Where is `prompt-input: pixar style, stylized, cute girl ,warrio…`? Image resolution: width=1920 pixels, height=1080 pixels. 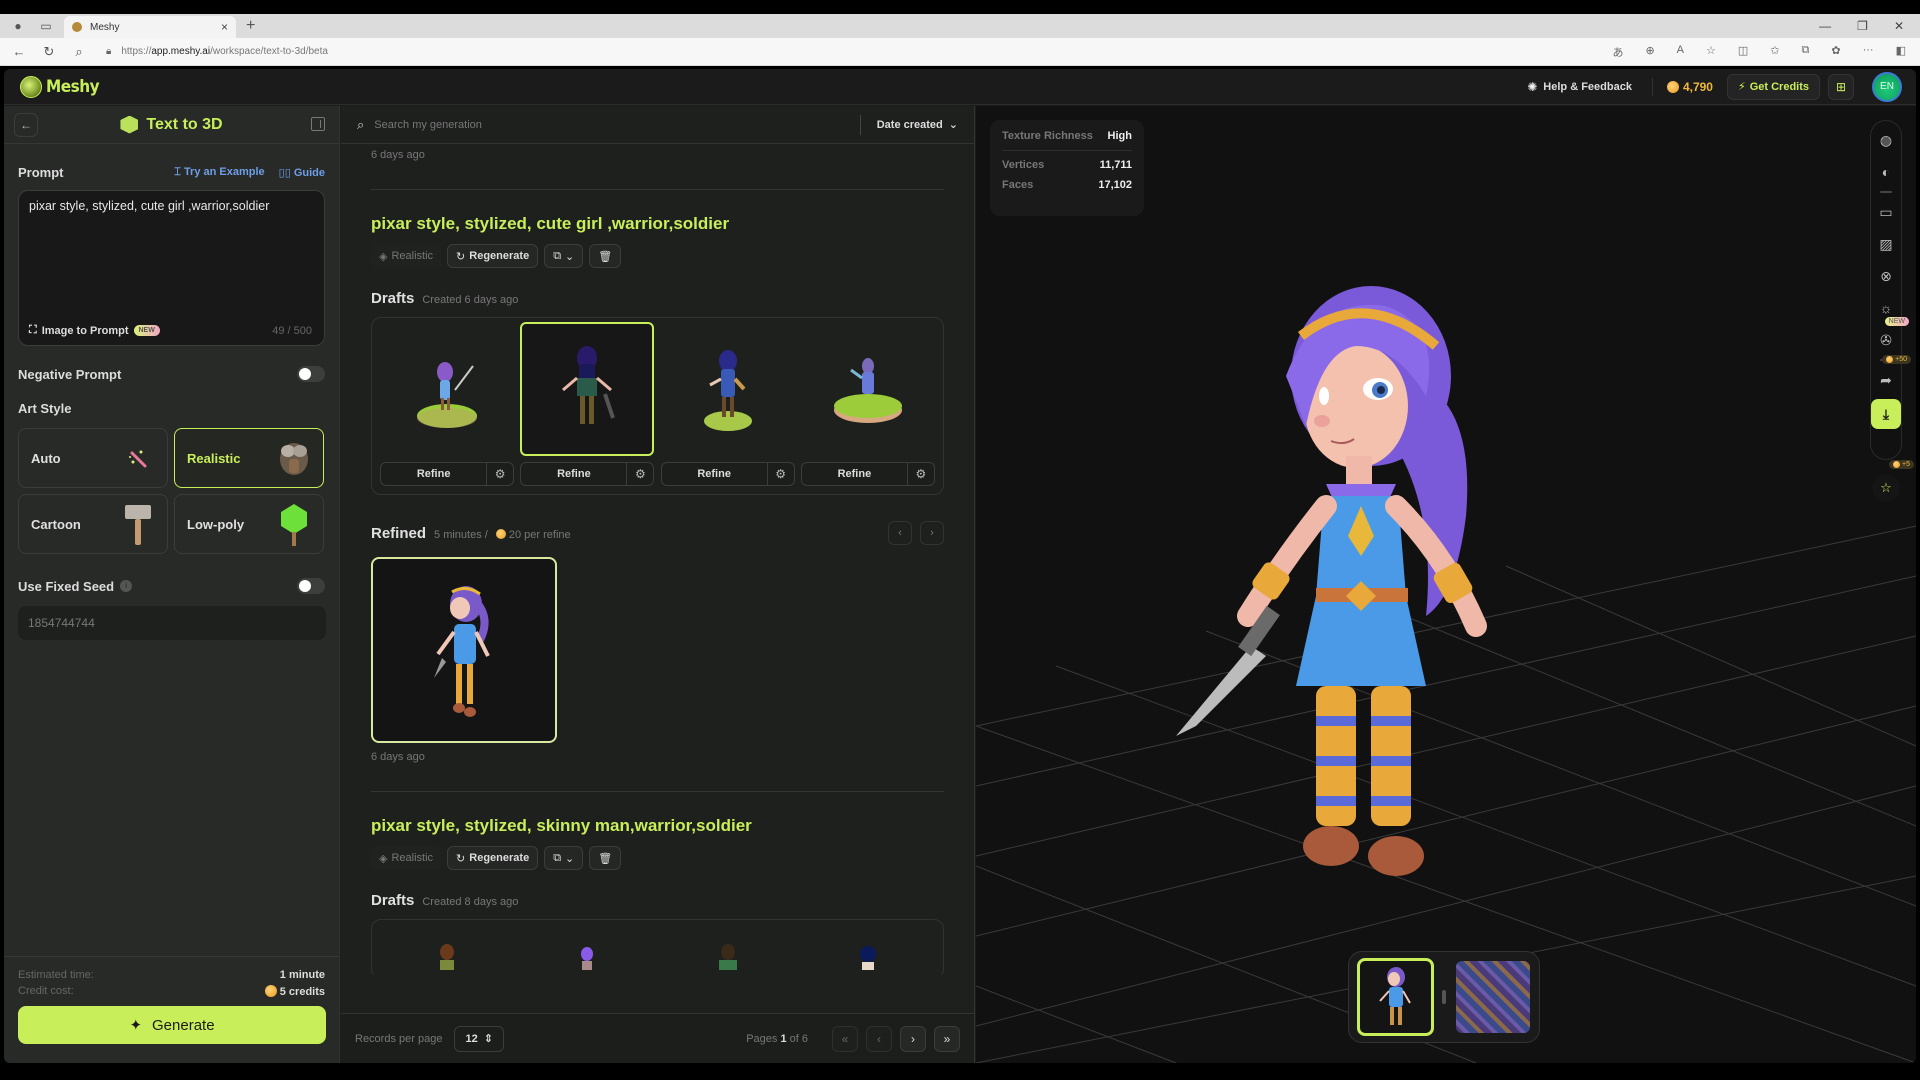
prompt-input: pixar style, stylized, cute girl ,warrio… is located at coordinates (171, 268).